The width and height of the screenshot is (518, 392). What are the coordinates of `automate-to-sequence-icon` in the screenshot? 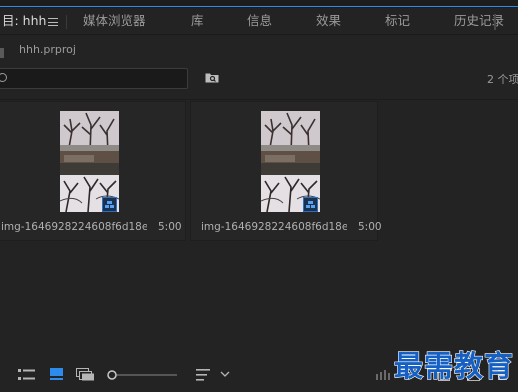 It's located at (384, 375).